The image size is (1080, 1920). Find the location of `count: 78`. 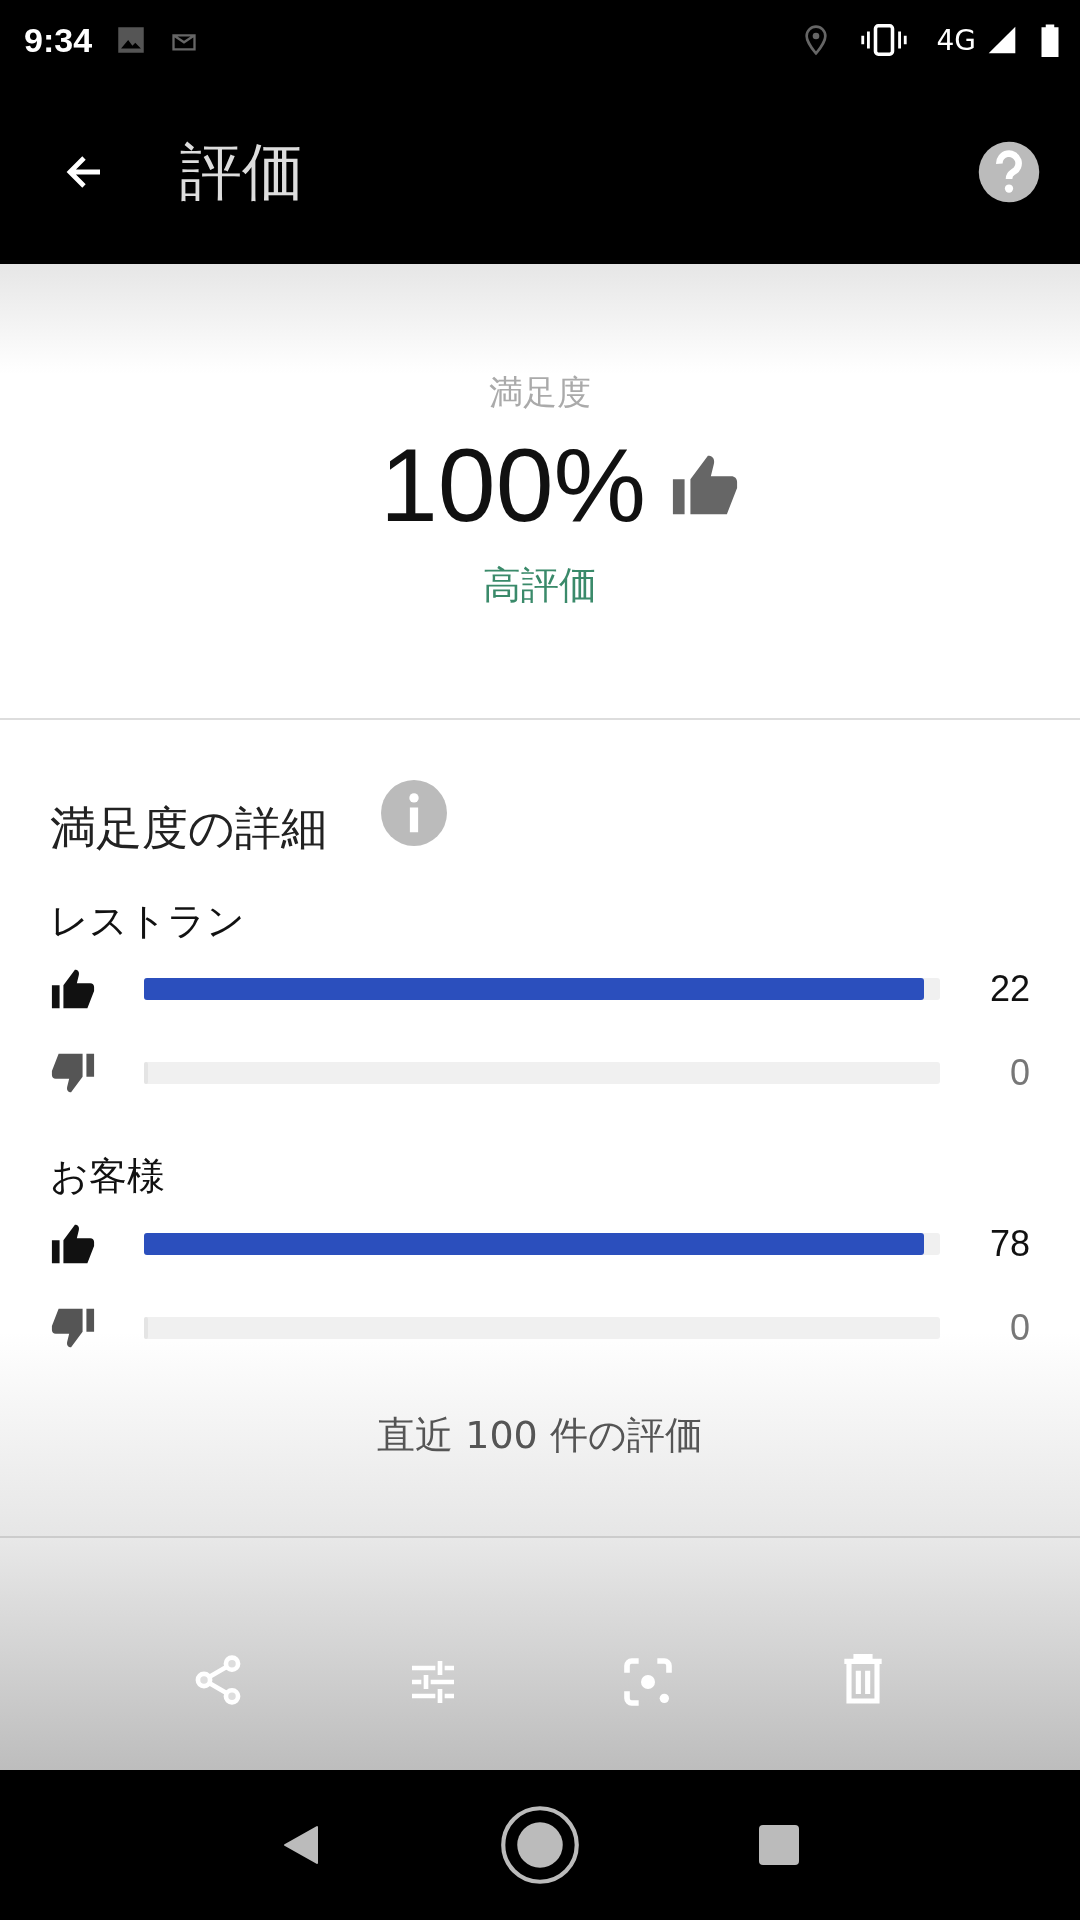

count: 78 is located at coordinates (1009, 1244).